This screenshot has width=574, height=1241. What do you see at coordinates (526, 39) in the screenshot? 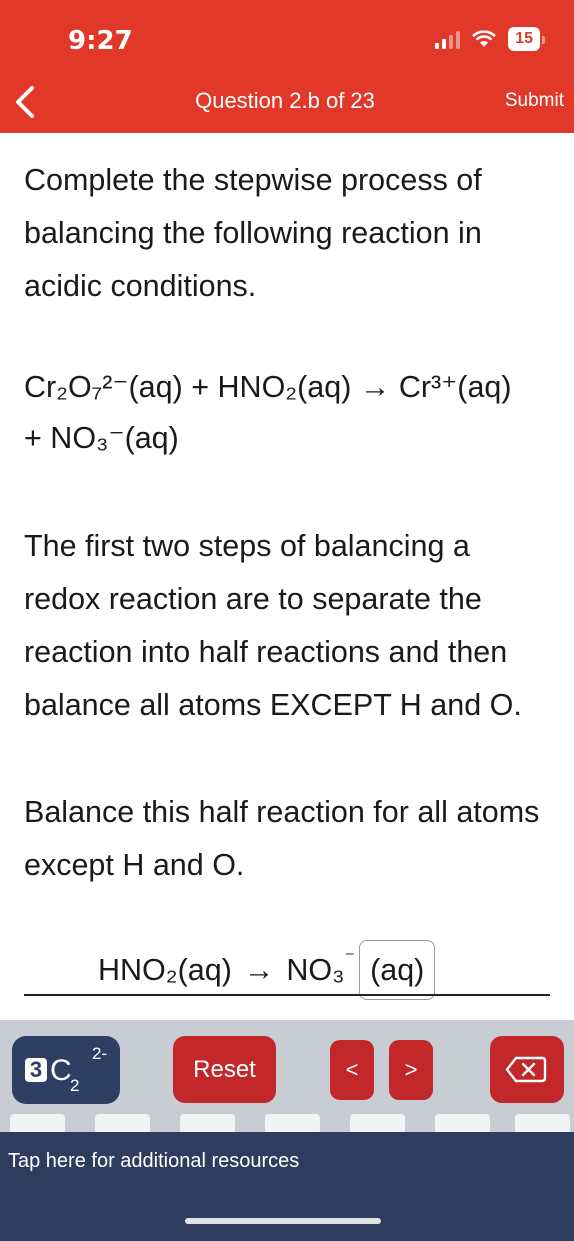
I see `battery-icon: 15` at bounding box center [526, 39].